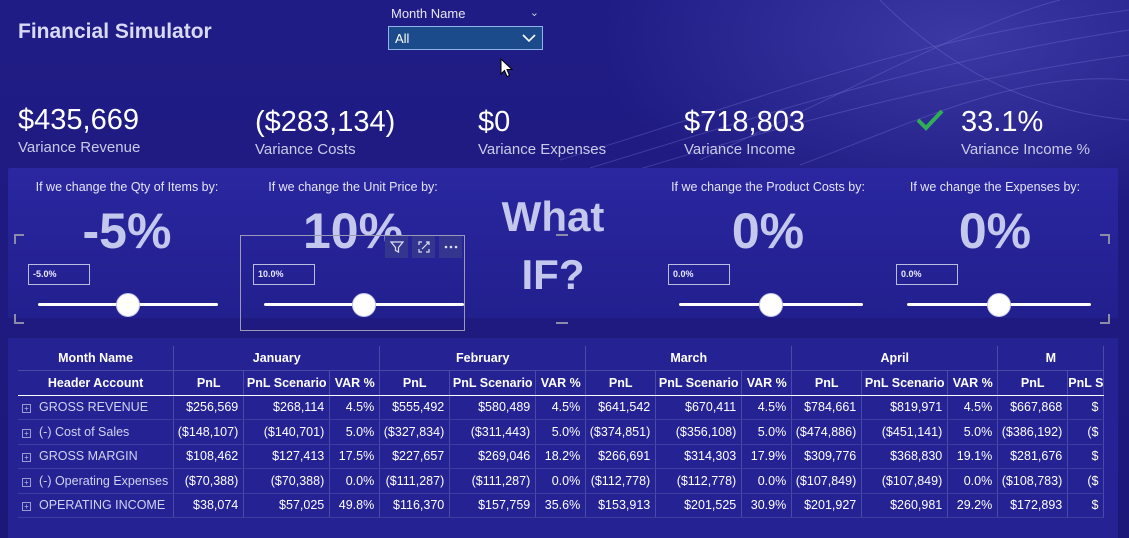 The image size is (1129, 538). Describe the element at coordinates (699, 432) in the screenshot. I see `value-cell: ($356,108)` at that location.